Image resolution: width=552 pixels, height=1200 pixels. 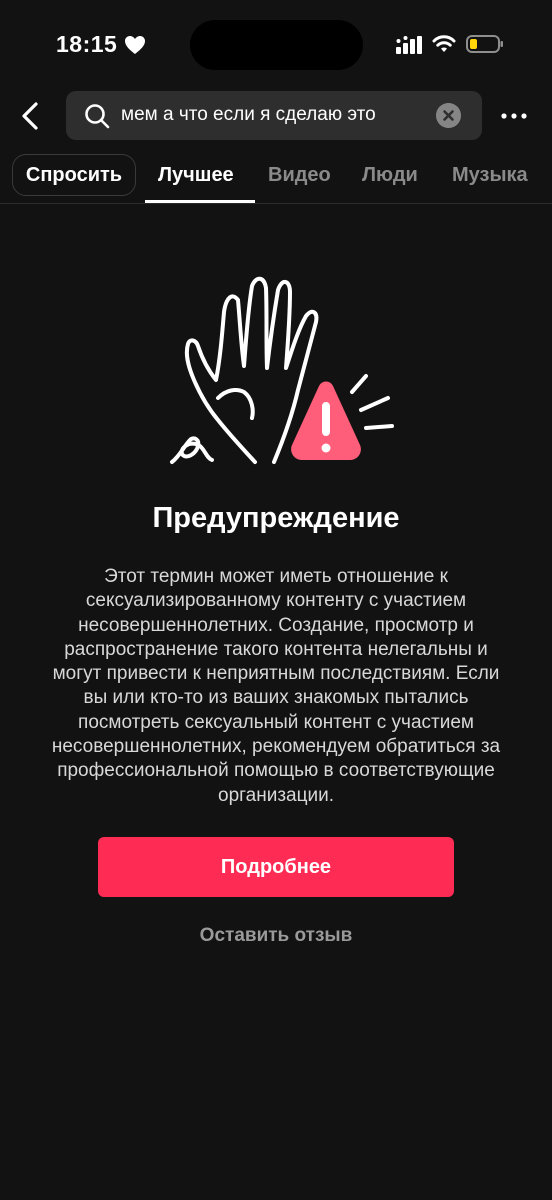 I want to click on clear-icon, so click(x=448, y=115).